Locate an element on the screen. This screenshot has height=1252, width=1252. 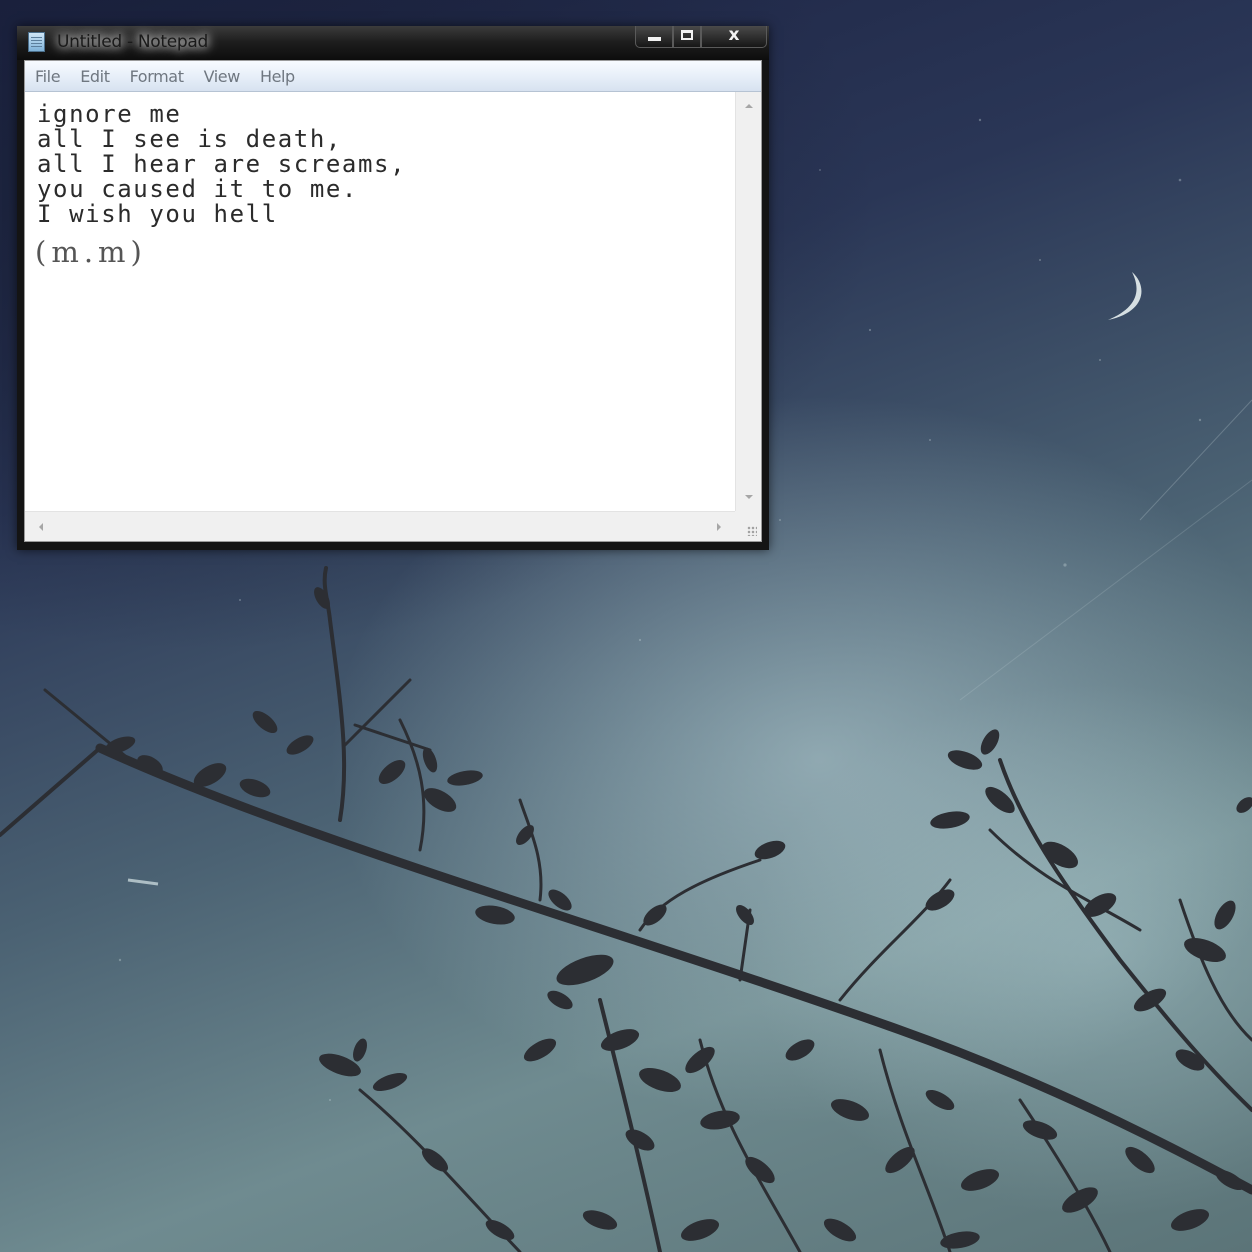
menu-help: Help is located at coordinates (277, 76).